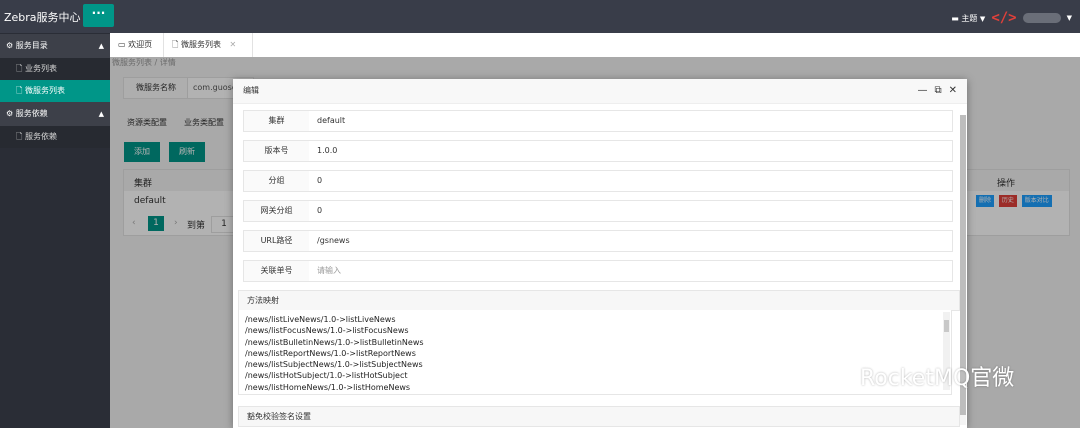  I want to click on form-row-group: 分组 0, so click(598, 181).